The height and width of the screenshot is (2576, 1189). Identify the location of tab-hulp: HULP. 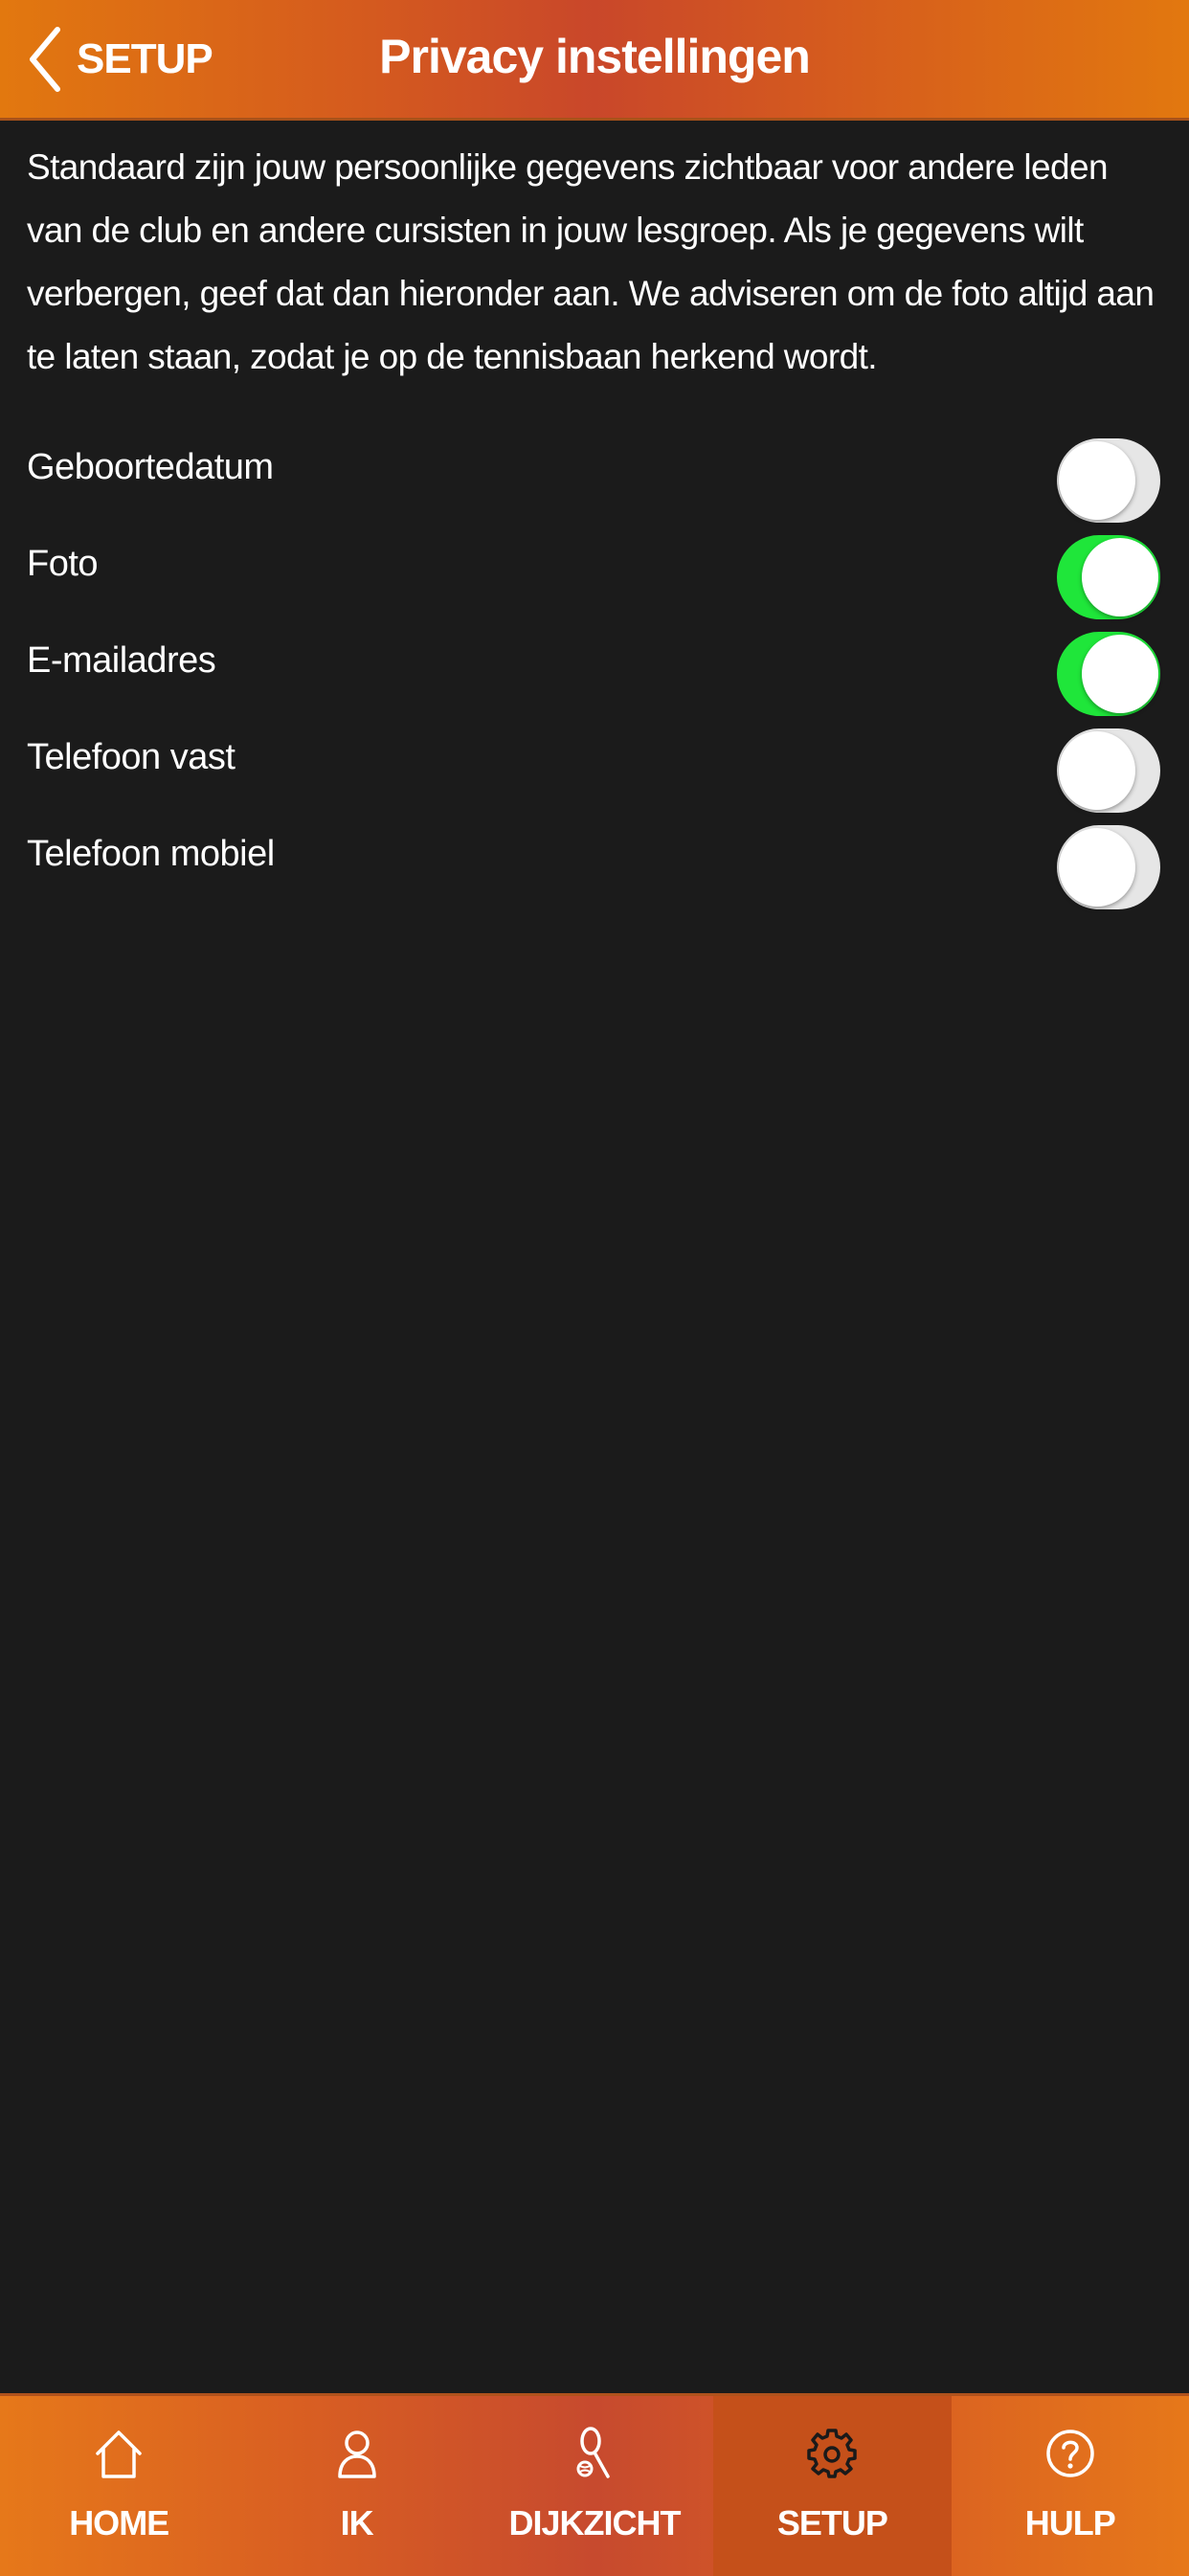
(1070, 2486).